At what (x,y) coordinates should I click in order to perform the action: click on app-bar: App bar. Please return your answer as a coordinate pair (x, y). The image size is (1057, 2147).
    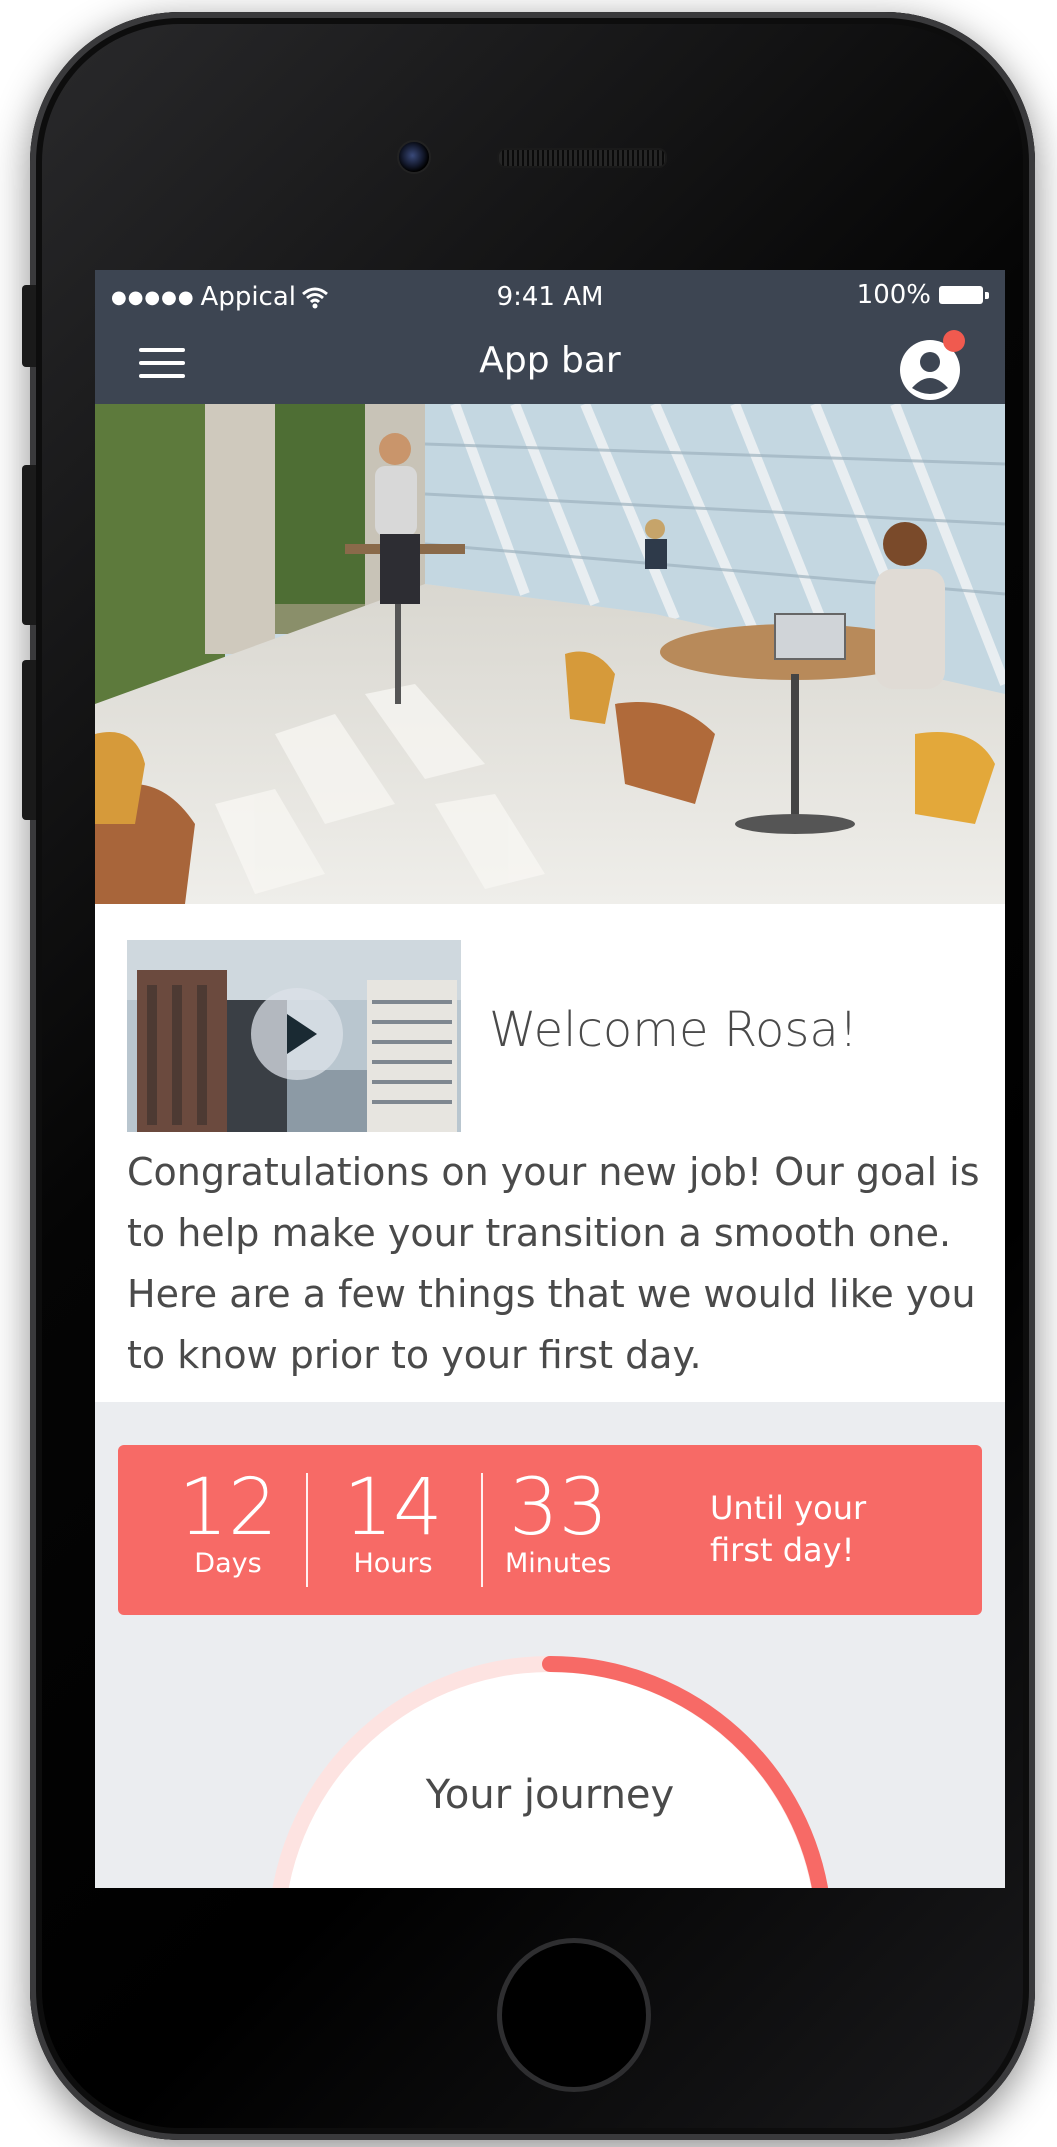
    Looking at the image, I should click on (550, 362).